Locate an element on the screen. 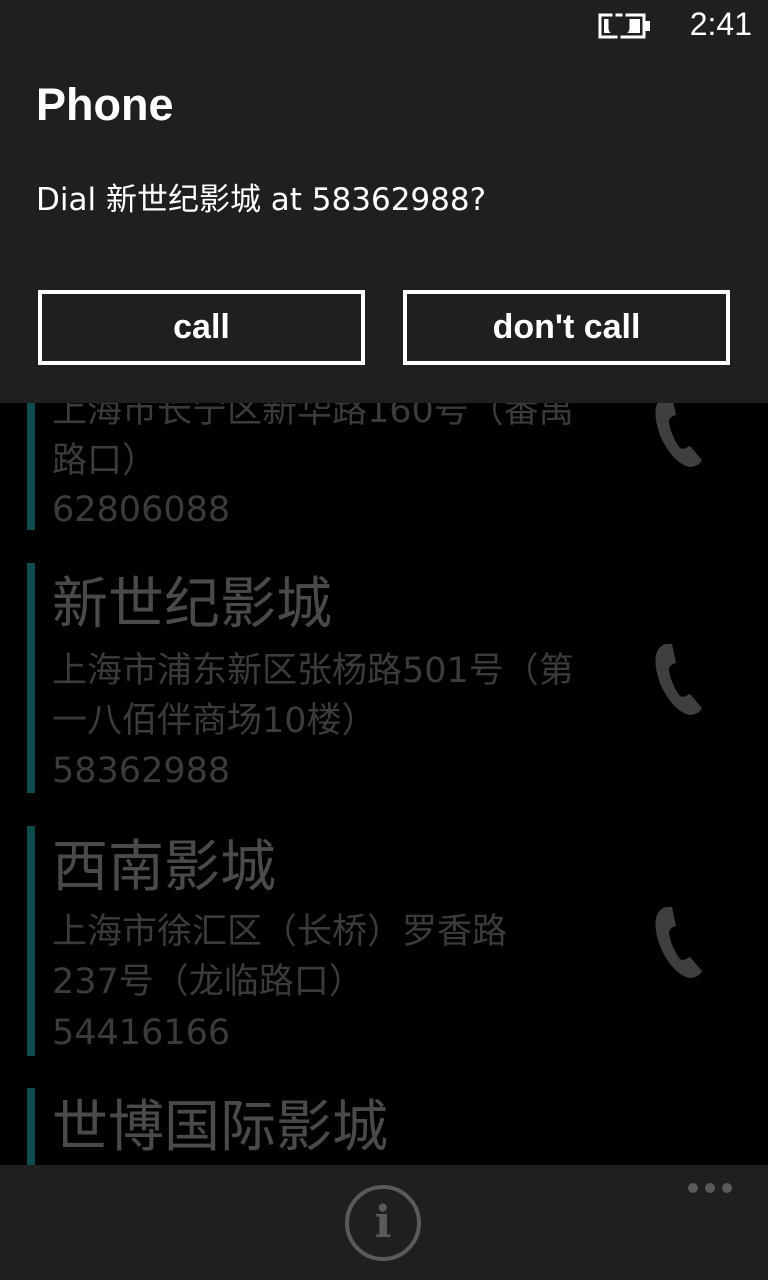  cinema-name: 世博国际影城 is located at coordinates (220, 1127).